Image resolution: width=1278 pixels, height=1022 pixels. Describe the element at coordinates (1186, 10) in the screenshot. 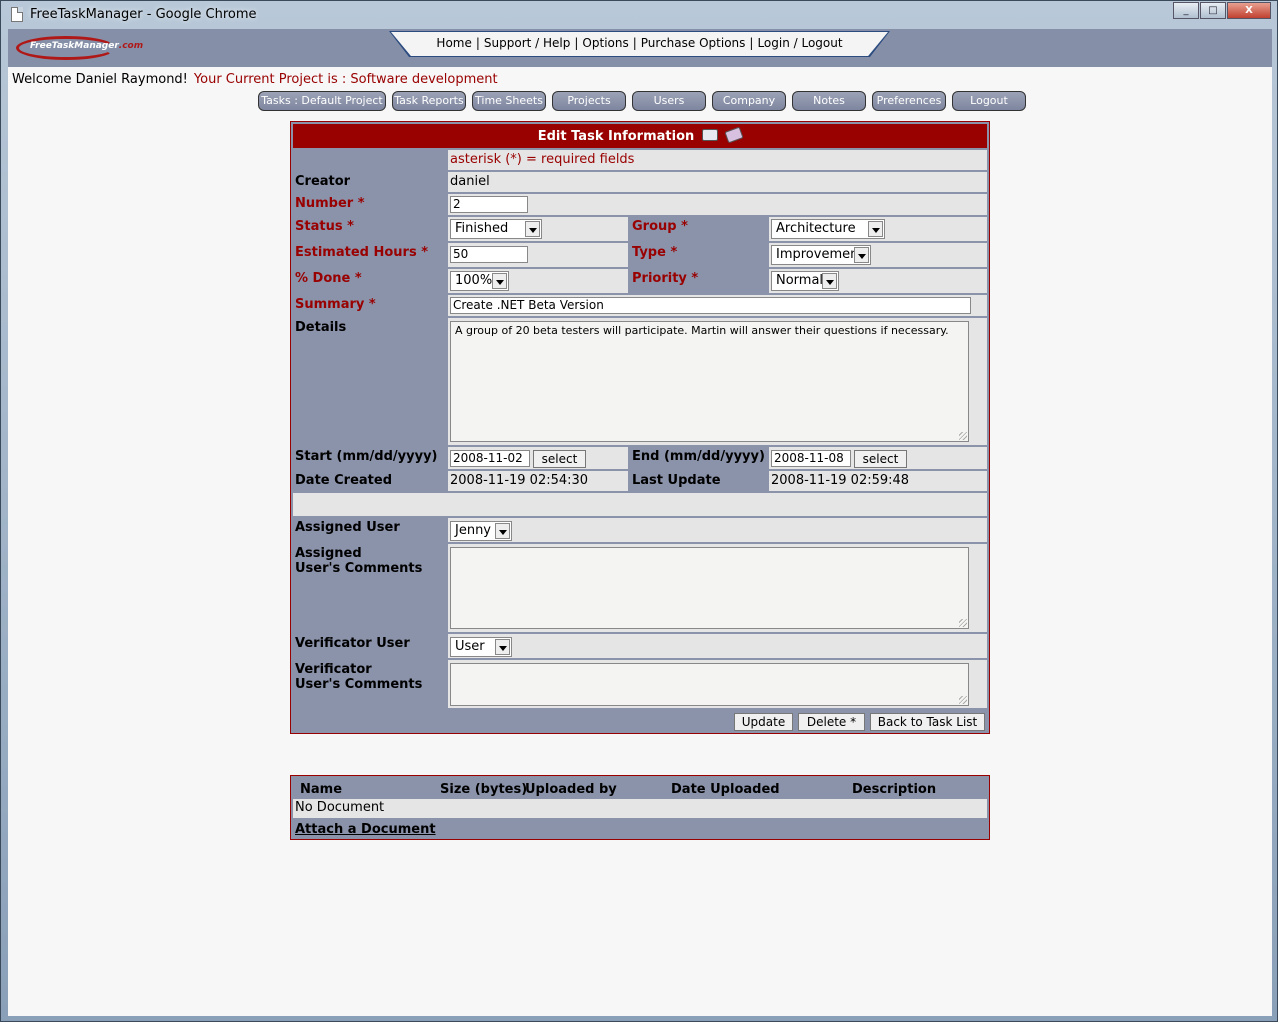

I see `minimize-button: _` at that location.